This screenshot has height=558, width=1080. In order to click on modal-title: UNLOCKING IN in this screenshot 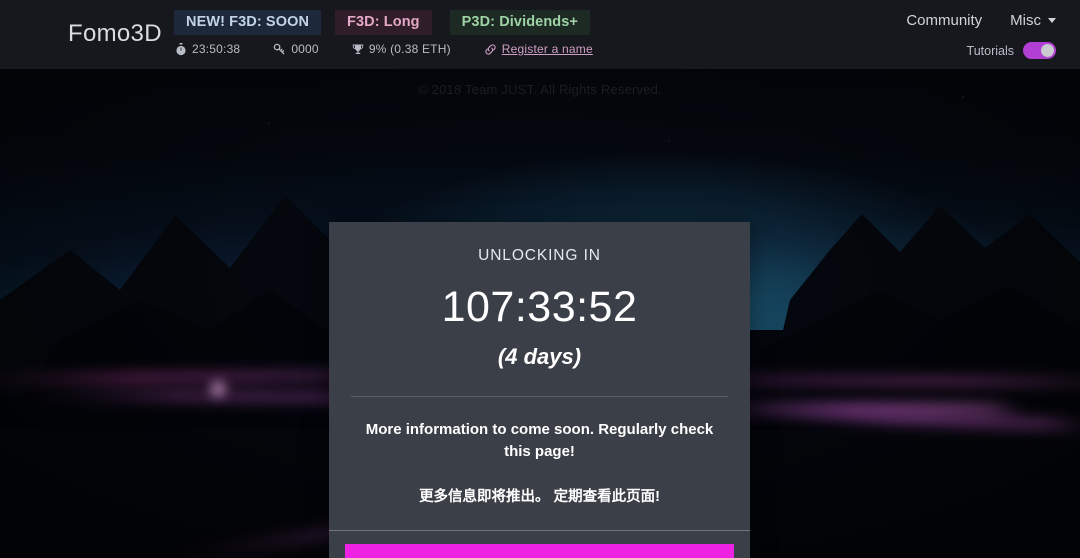, I will do `click(539, 255)`.